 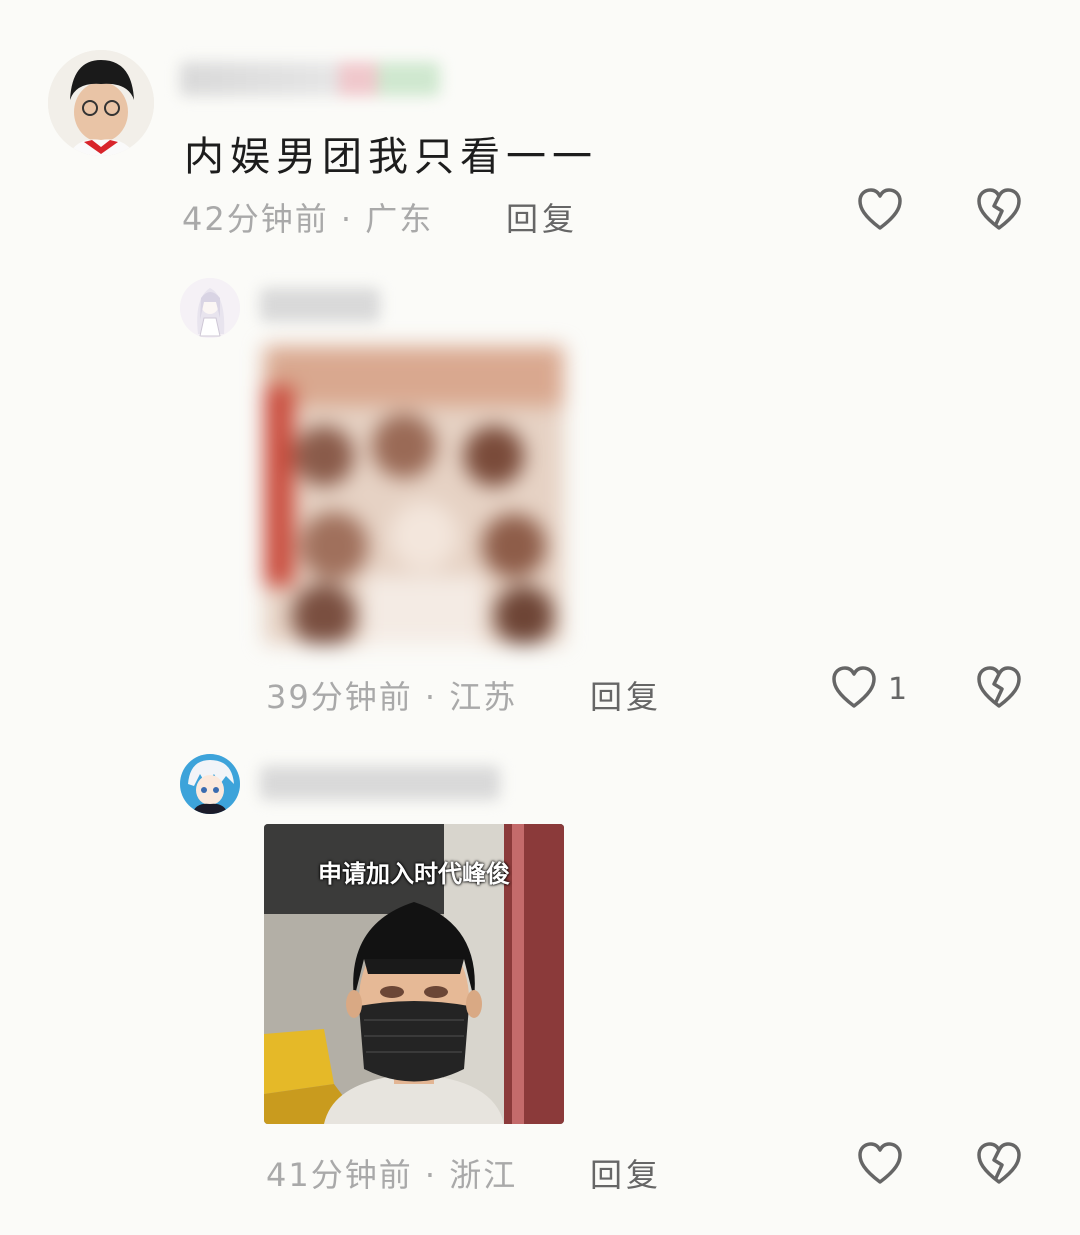 What do you see at coordinates (414, 874) in the screenshot?
I see `image-caption: 申请加入时代峰俊` at bounding box center [414, 874].